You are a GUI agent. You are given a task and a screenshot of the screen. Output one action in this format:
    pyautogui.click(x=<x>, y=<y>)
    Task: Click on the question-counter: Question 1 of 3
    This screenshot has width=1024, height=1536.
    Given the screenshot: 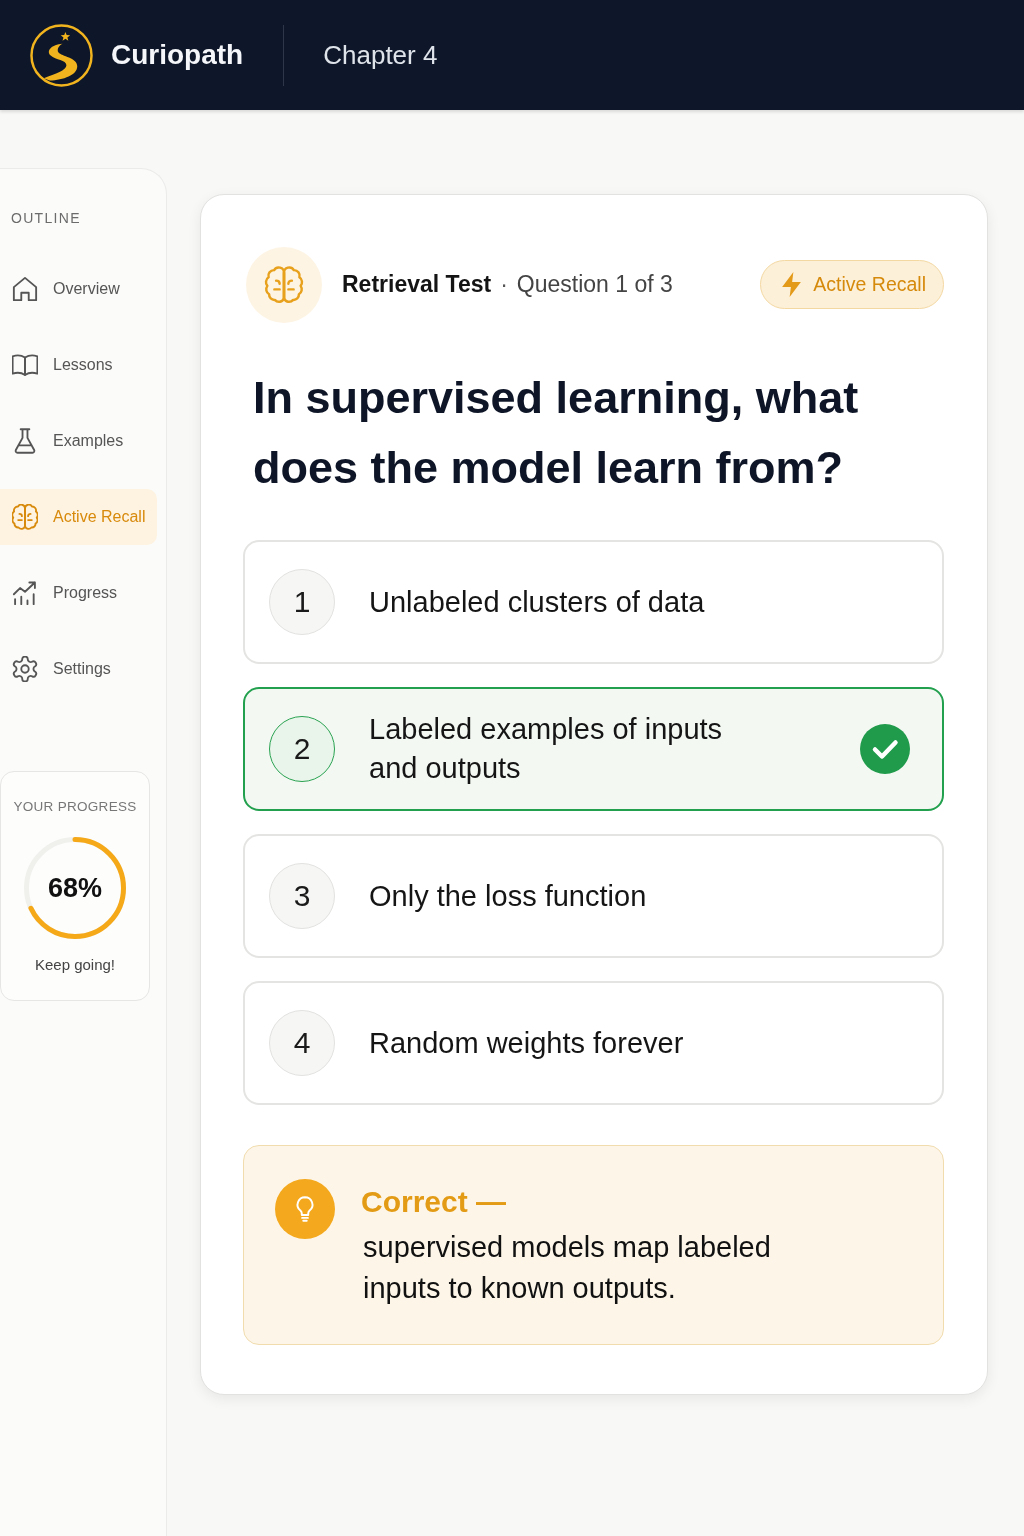 What is the action you would take?
    pyautogui.click(x=594, y=284)
    